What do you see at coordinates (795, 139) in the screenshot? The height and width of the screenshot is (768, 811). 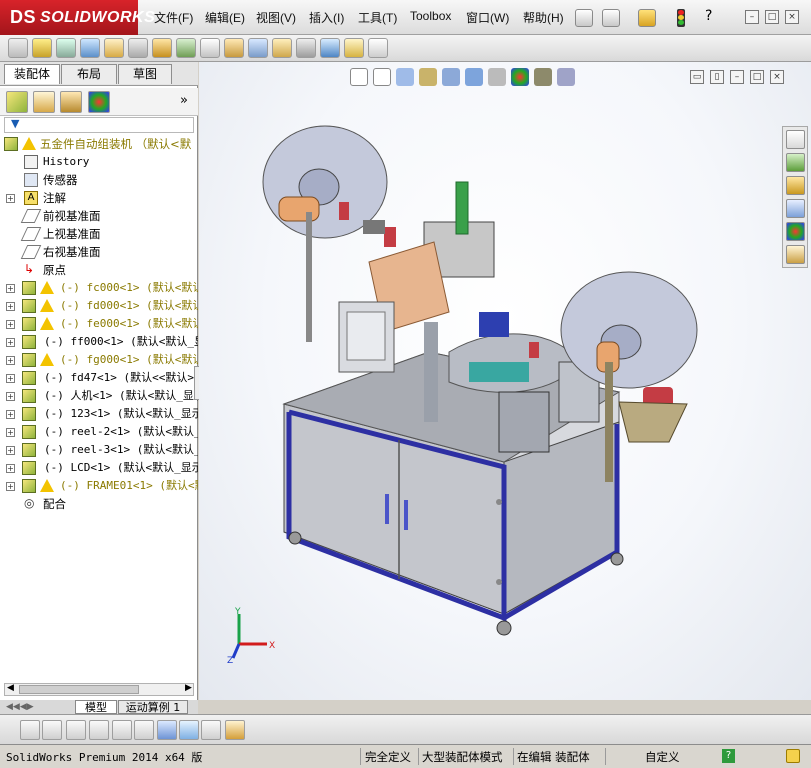 I see `home-icon` at bounding box center [795, 139].